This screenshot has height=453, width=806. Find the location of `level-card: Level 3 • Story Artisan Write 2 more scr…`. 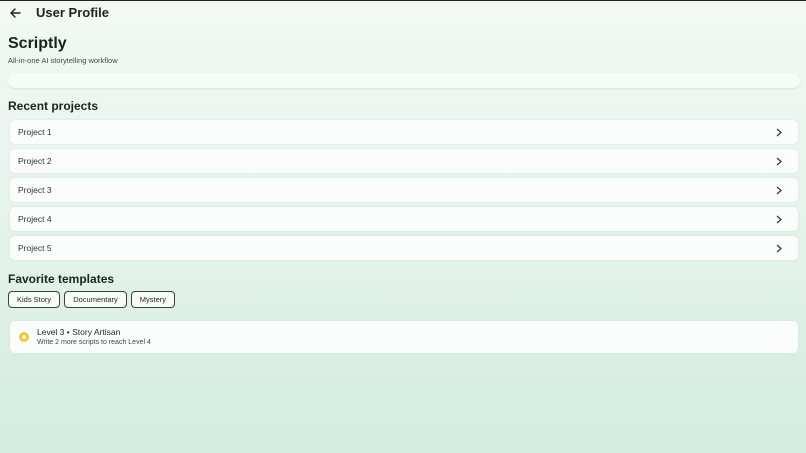

level-card: Level 3 • Story Artisan Write 2 more scr… is located at coordinates (404, 337).